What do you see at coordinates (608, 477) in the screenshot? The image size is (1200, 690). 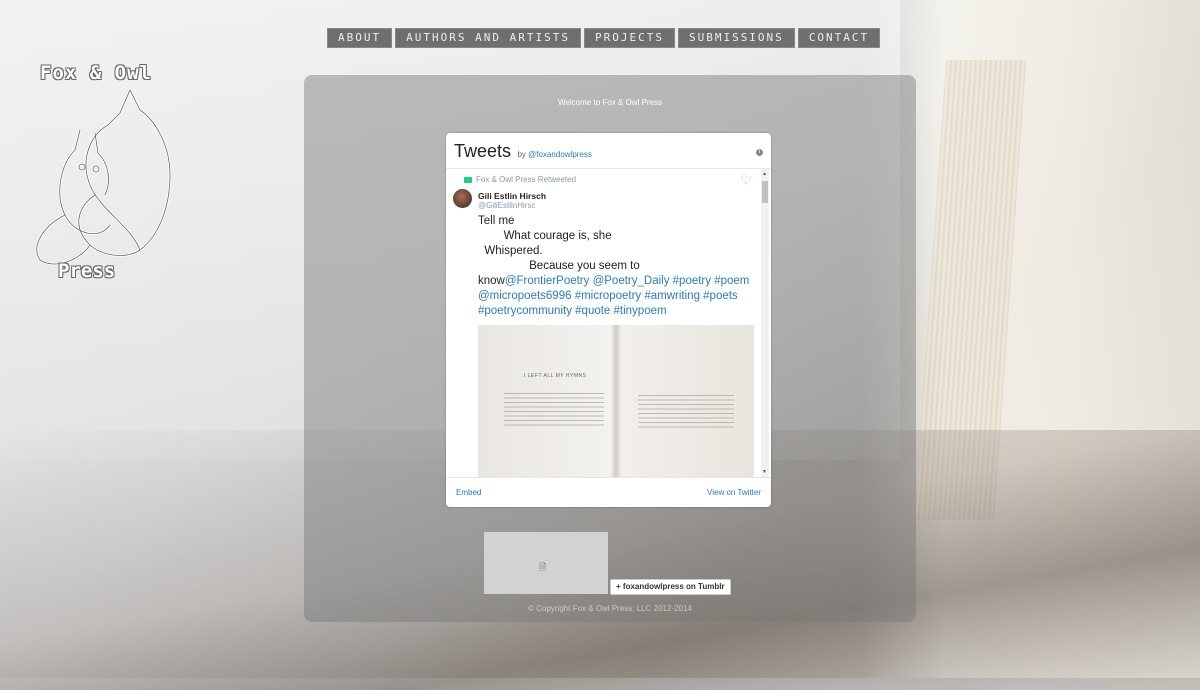 I see `divider` at bounding box center [608, 477].